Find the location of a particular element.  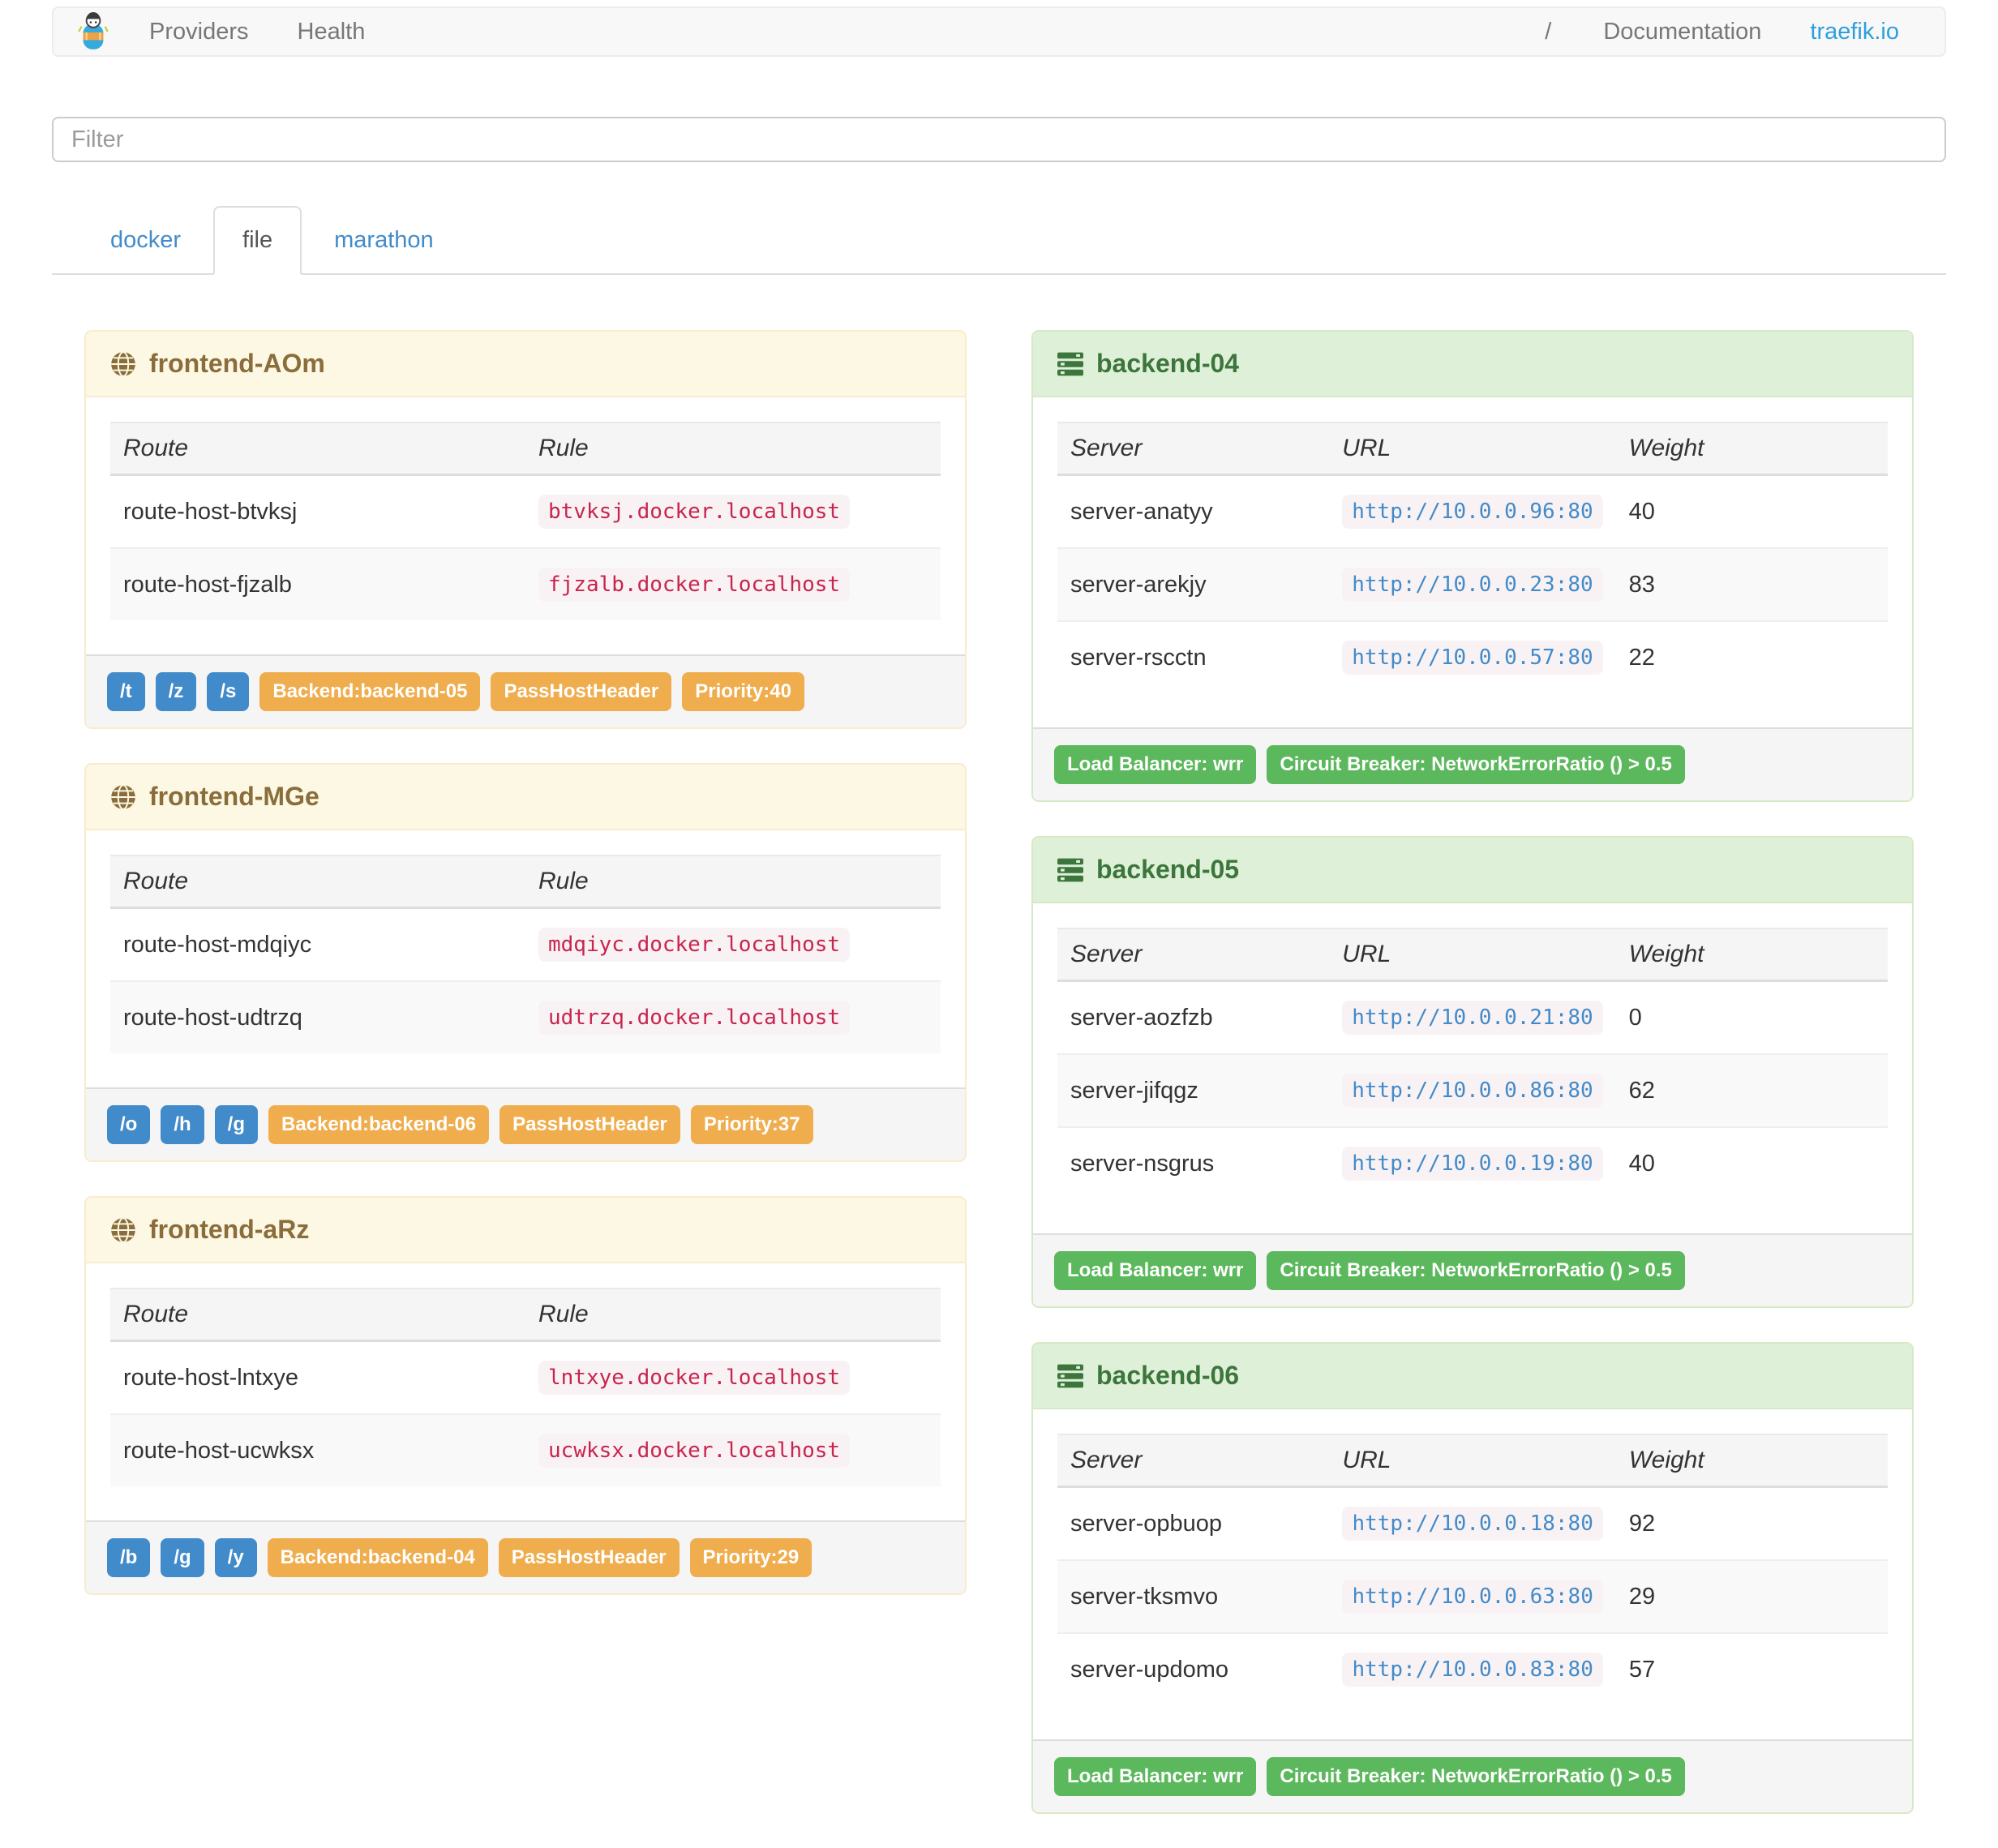

route-badge: /t is located at coordinates (126, 691).